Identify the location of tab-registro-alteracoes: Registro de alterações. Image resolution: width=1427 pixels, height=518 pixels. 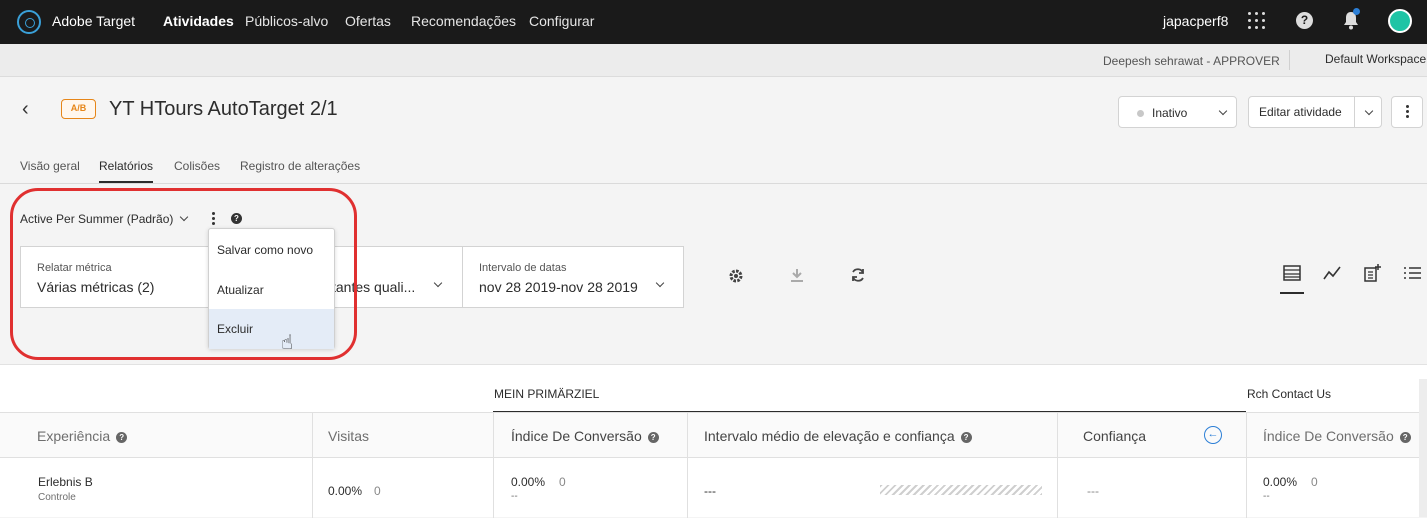
(300, 166).